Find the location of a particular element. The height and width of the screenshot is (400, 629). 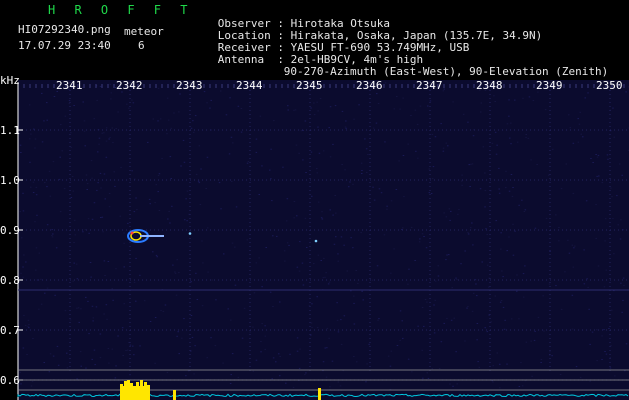

y-tick-label: 1.1 is located at coordinates (10, 130).